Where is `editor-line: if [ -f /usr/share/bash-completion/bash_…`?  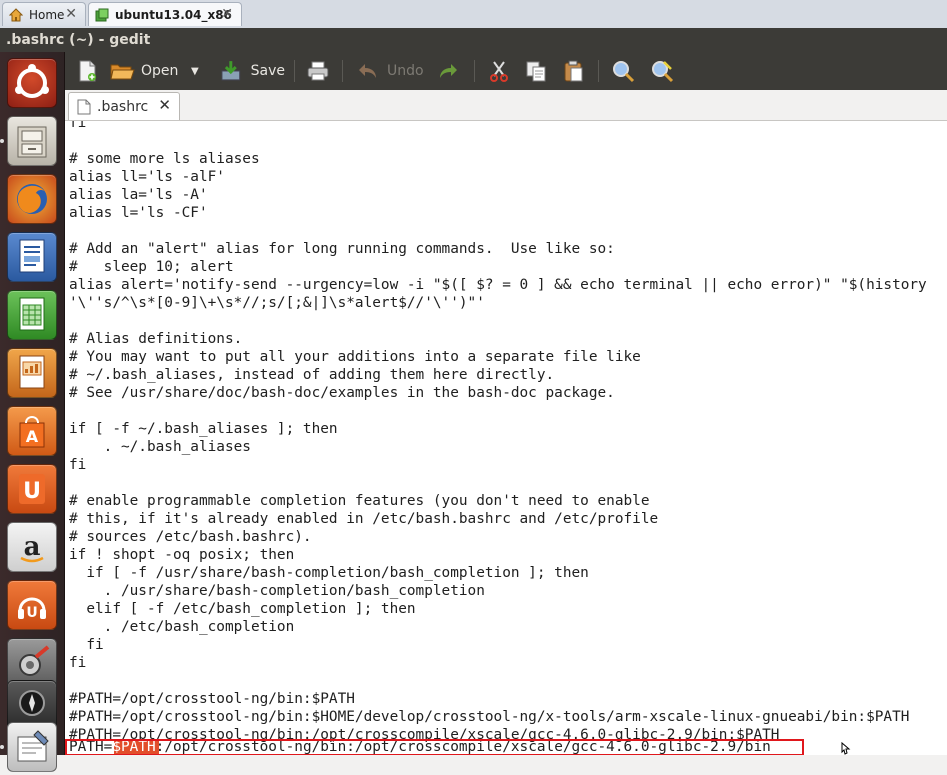
editor-line: if [ -f /usr/share/bash-completion/bash_… is located at coordinates (329, 573).